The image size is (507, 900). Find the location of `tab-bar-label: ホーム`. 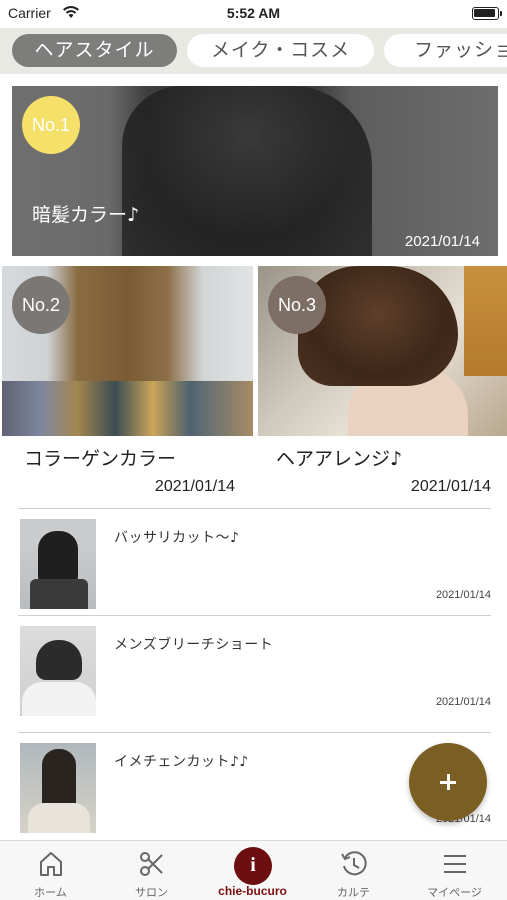

tab-bar-label: ホーム is located at coordinates (50, 892).